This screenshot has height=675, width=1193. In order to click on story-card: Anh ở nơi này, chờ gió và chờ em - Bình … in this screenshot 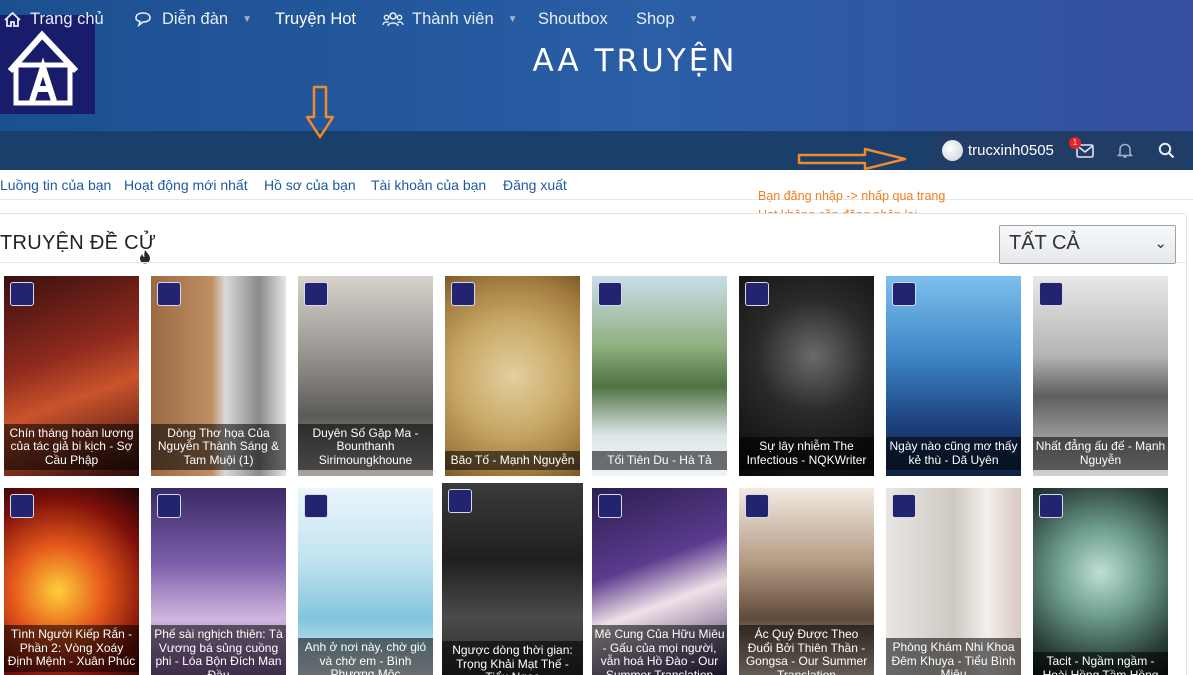, I will do `click(365, 581)`.